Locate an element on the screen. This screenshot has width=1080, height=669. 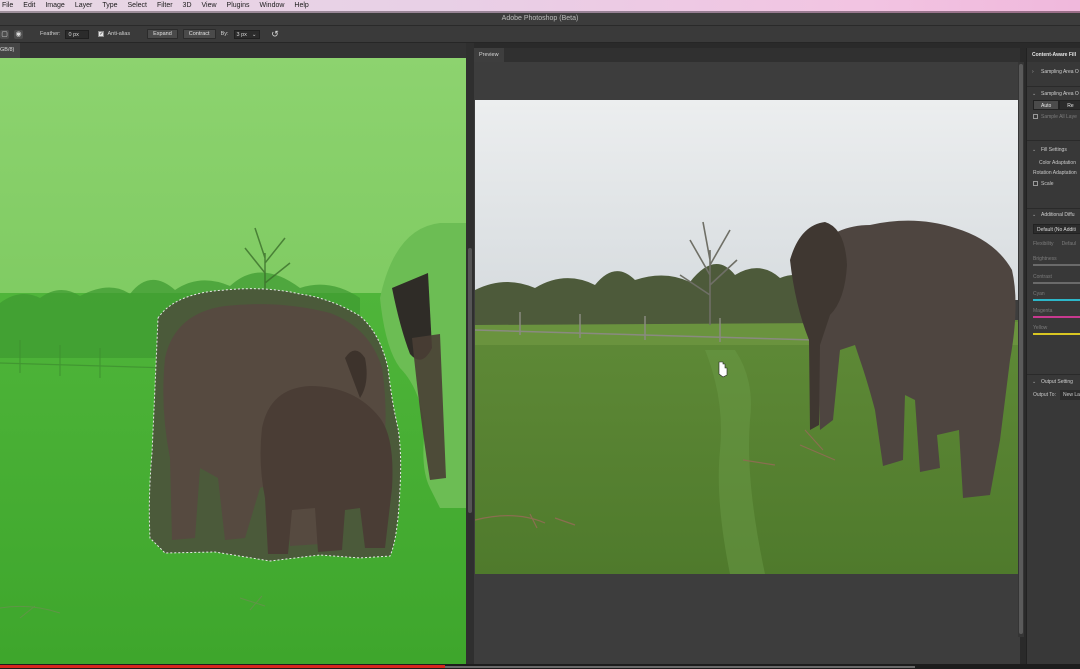
contrast-slider is located at coordinates (1056, 283).